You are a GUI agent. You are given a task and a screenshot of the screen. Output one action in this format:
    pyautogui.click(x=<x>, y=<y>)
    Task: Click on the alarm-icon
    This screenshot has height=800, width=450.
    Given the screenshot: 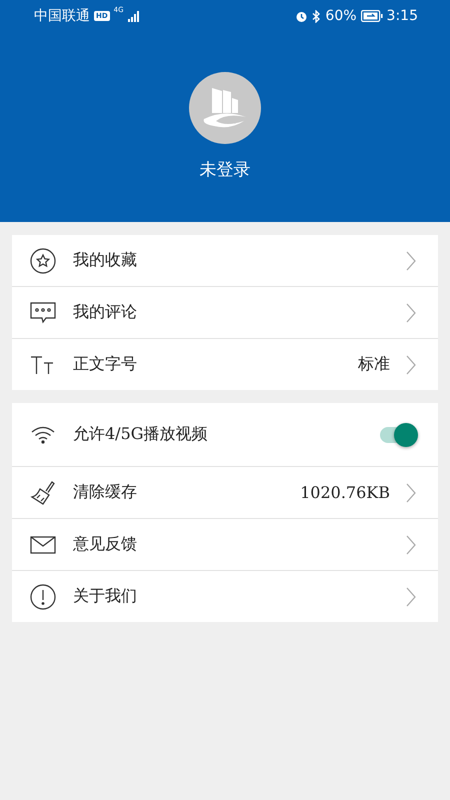 What is the action you would take?
    pyautogui.click(x=301, y=16)
    